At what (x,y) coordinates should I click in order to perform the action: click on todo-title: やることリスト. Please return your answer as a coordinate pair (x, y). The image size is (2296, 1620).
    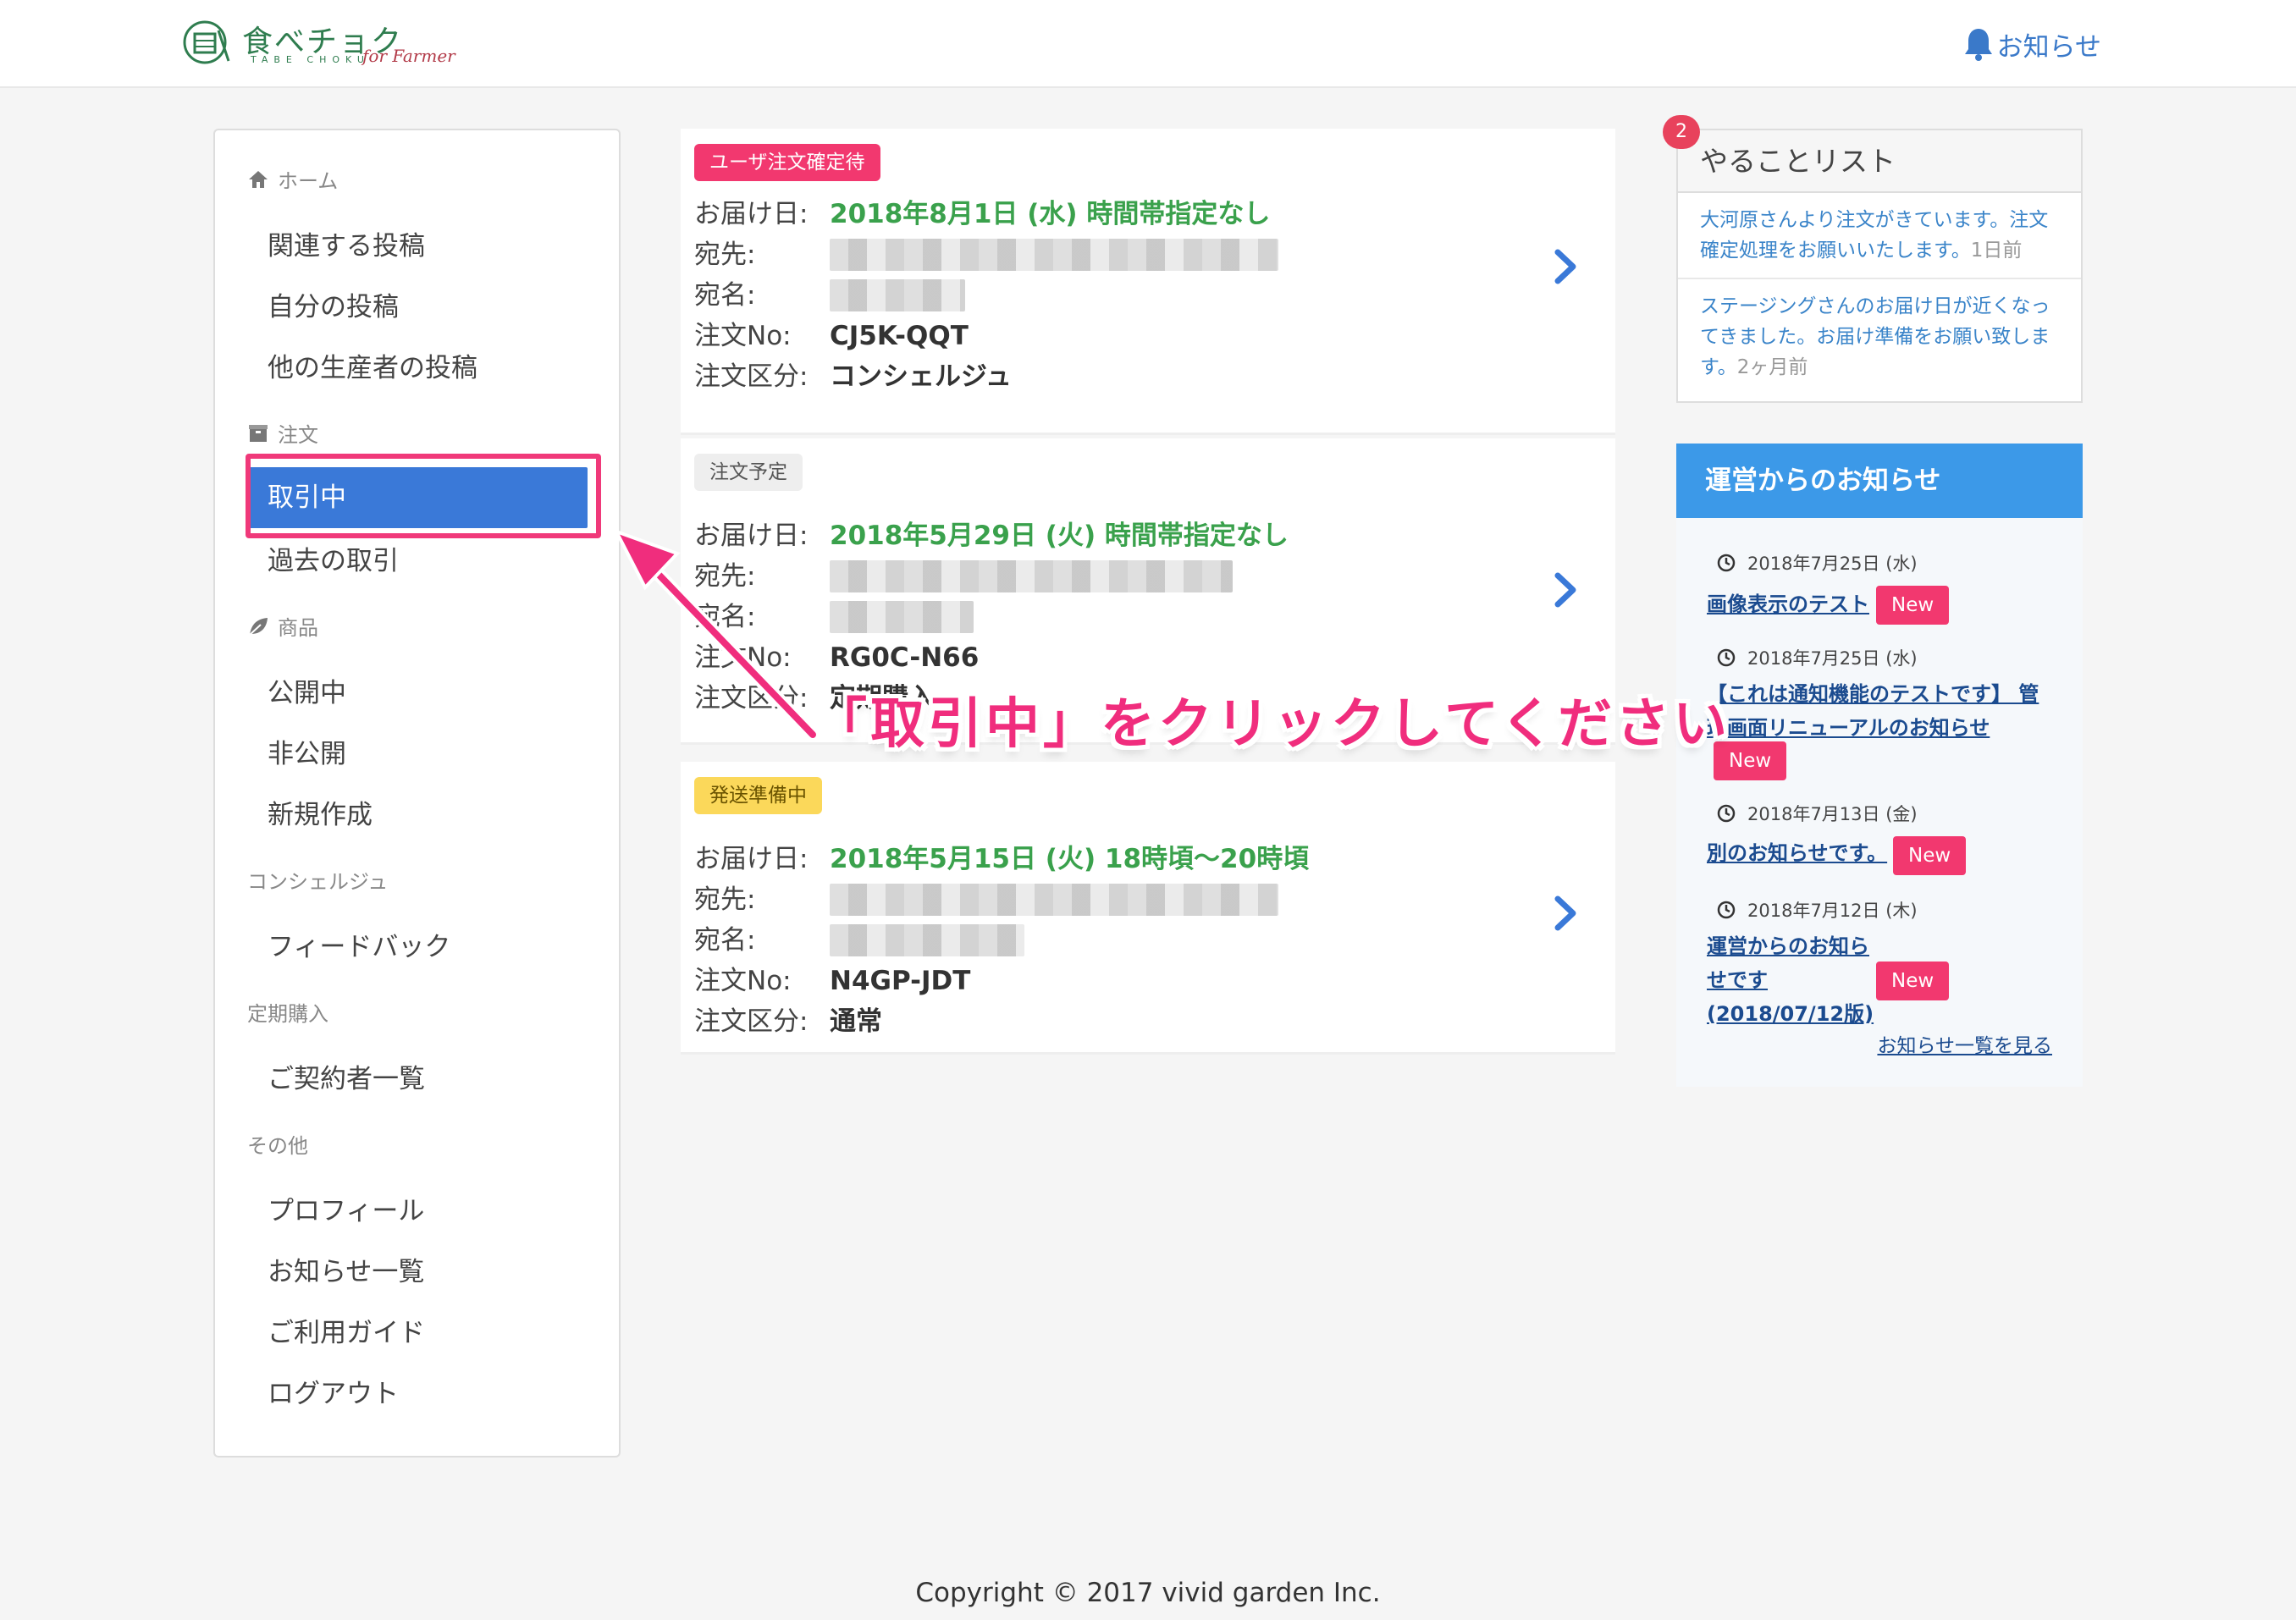
    Looking at the image, I should click on (1879, 161).